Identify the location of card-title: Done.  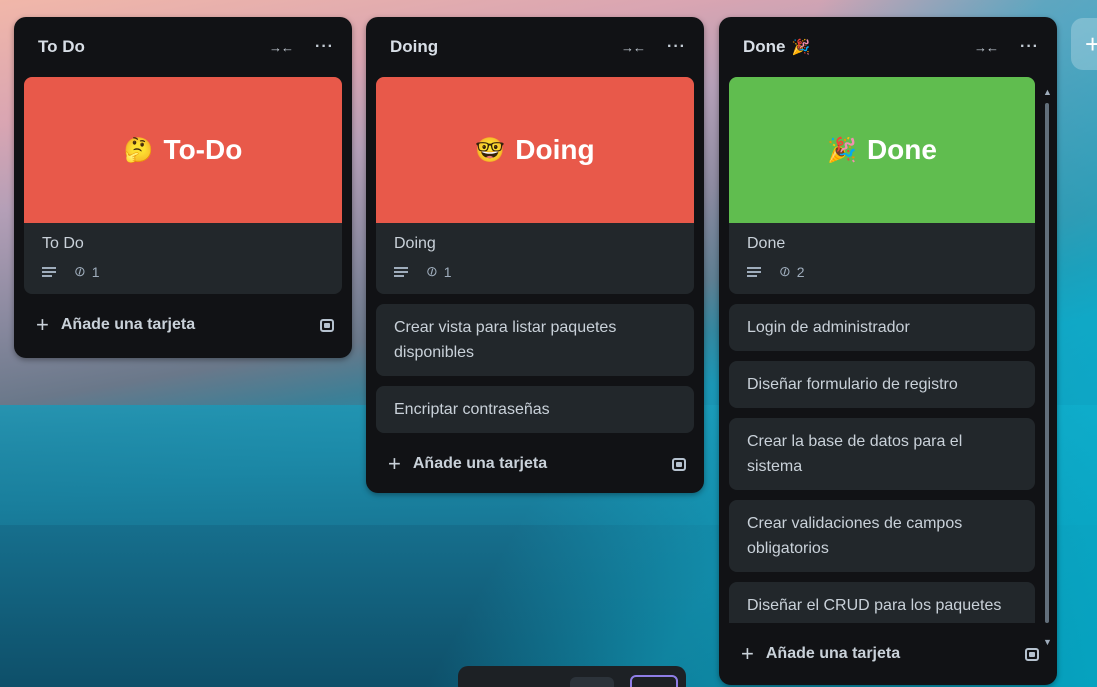
(766, 243).